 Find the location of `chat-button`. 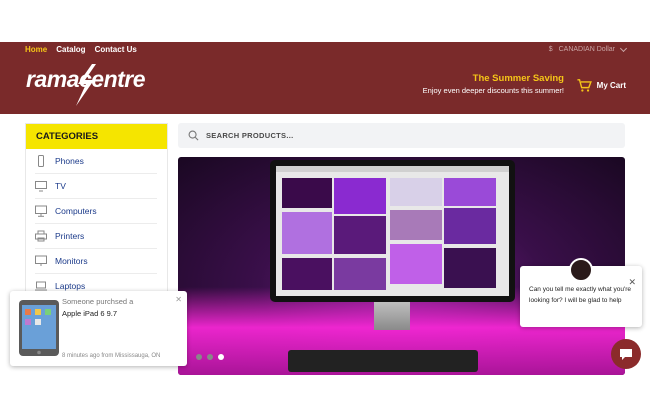

chat-button is located at coordinates (626, 354).